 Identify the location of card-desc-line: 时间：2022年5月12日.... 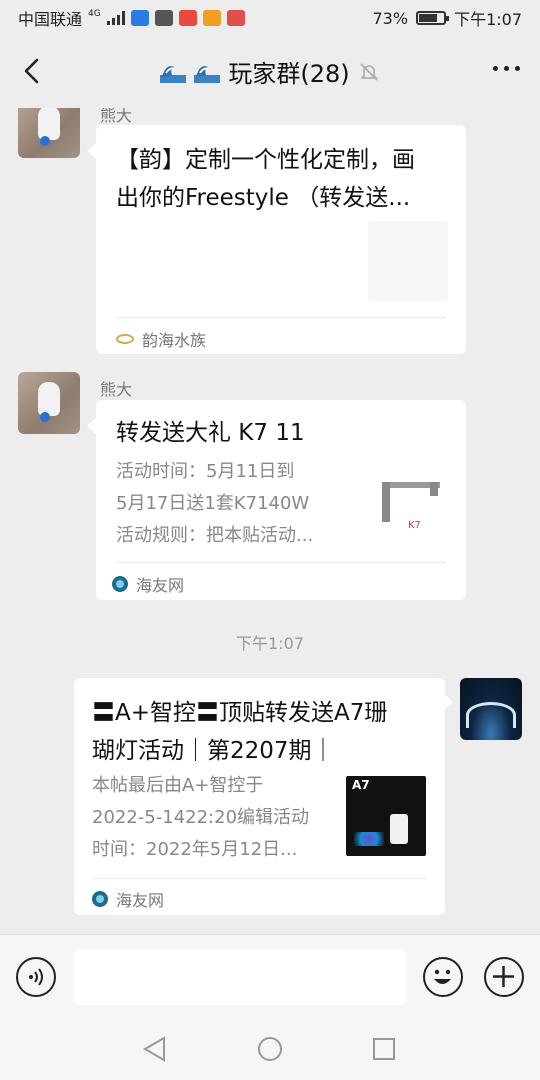
(195, 849).